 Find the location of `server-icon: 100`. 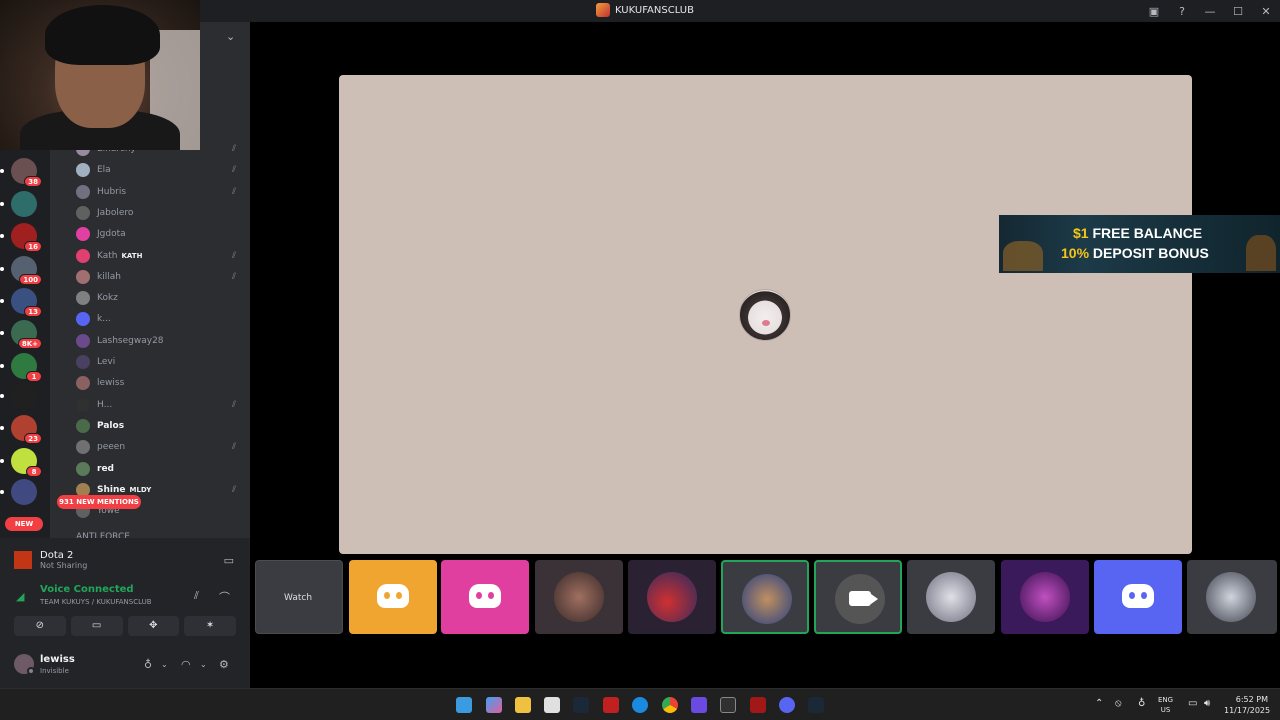

server-icon: 100 is located at coordinates (26, 270).